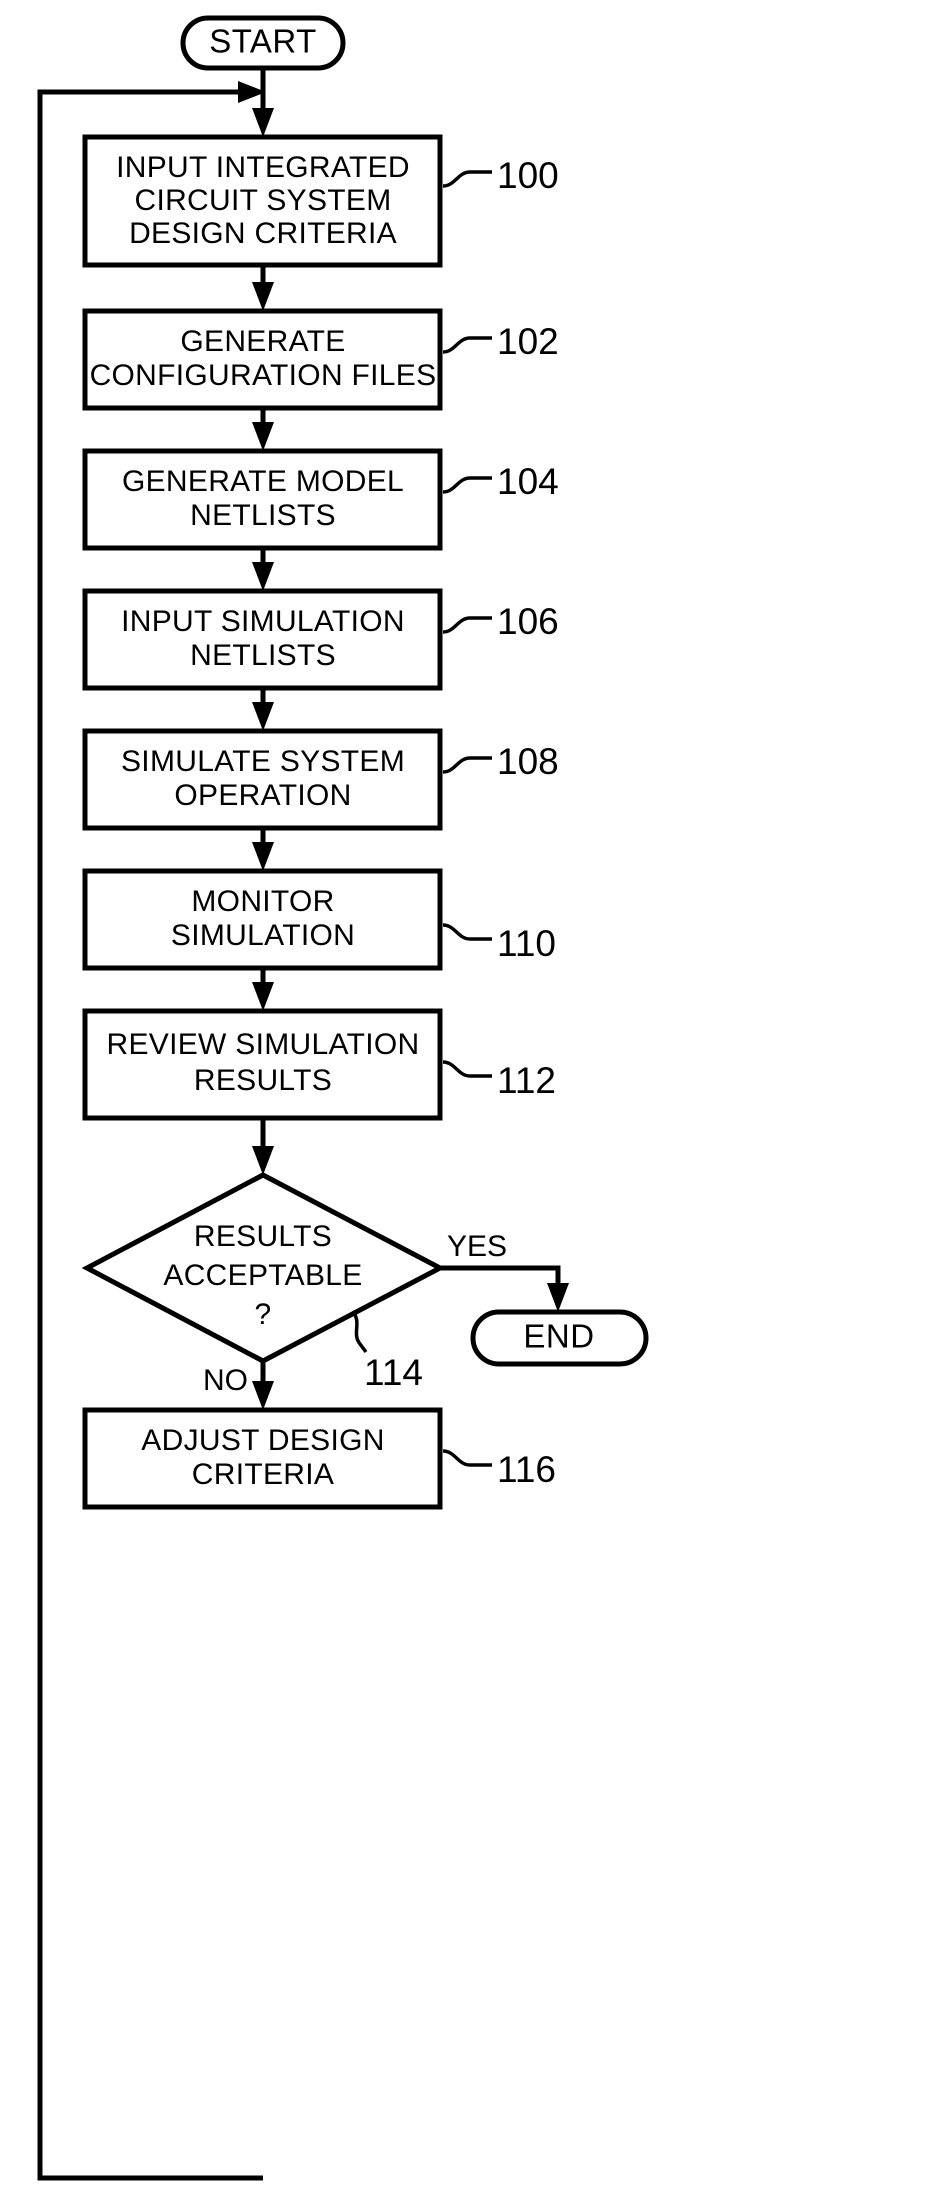 The image size is (941, 2212). What do you see at coordinates (477, 1246) in the screenshot?
I see `branch-label-yes: YES` at bounding box center [477, 1246].